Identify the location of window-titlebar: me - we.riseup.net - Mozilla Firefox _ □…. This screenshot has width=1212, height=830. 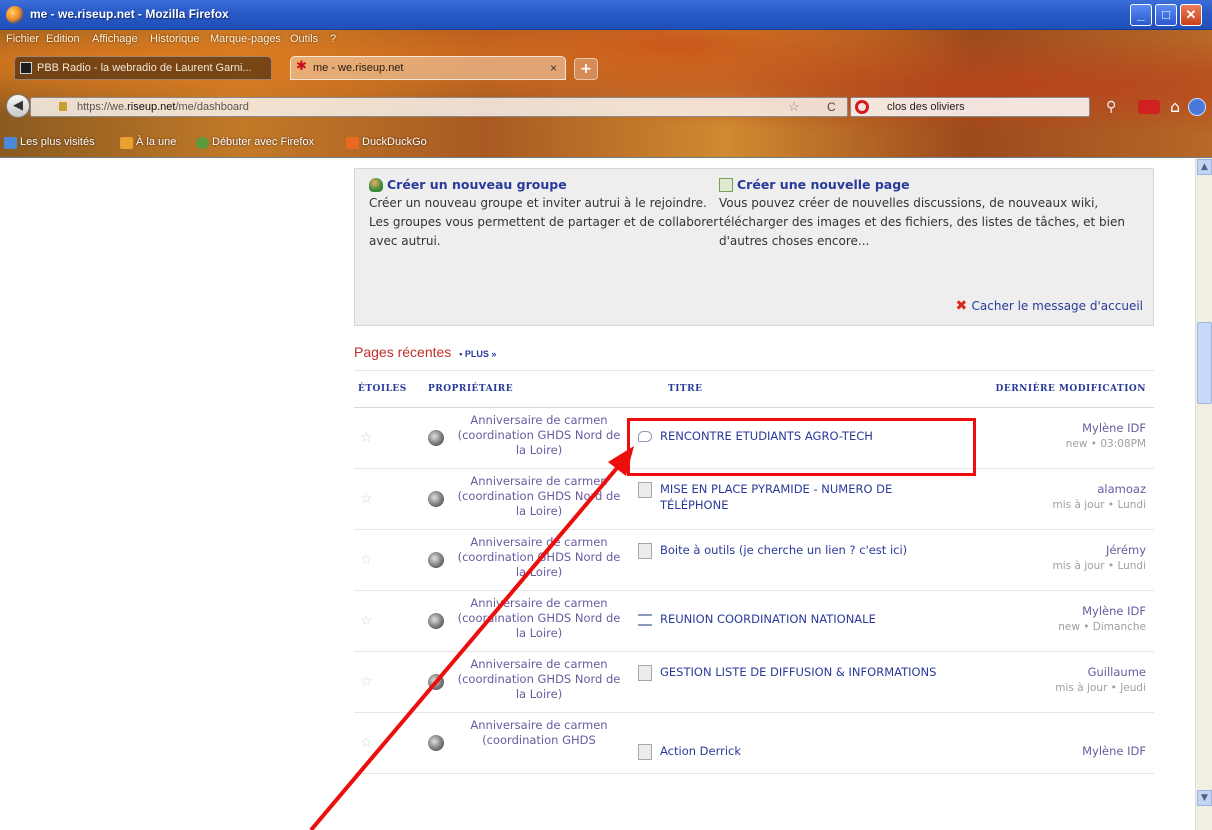
(606, 15).